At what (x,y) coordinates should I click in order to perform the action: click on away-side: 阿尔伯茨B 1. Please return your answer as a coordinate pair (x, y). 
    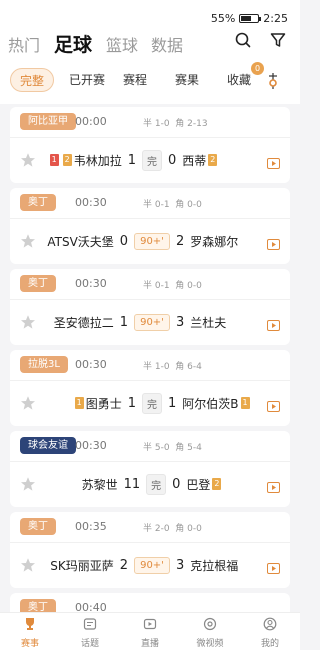
    Looking at the image, I should click on (222, 403).